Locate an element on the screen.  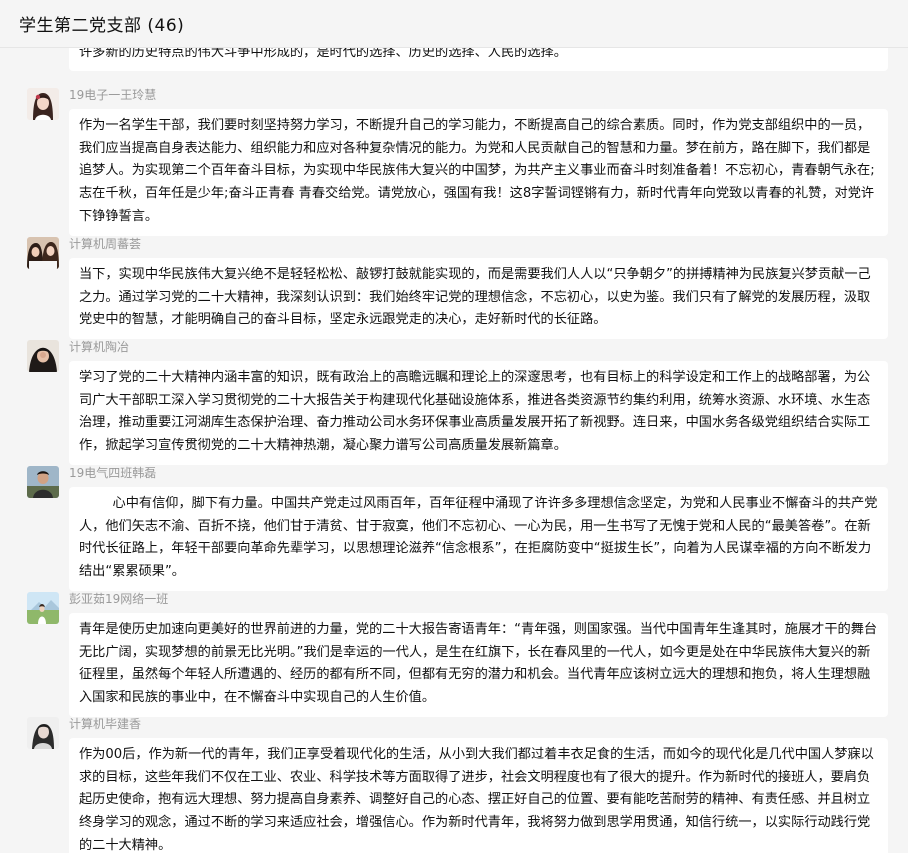
message-bubble: 许多新的历史特点的伟大斗争中形成的，是时代的选择、历史的选择、人民的选择。 is located at coordinates (478, 59).